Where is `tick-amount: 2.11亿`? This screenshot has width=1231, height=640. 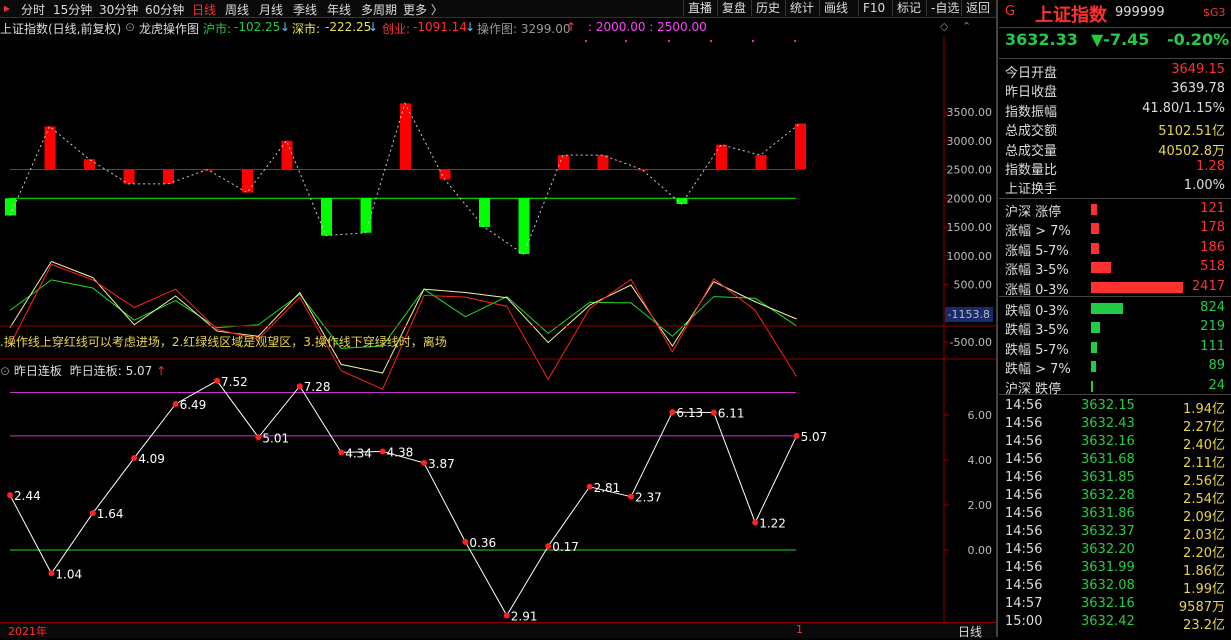 tick-amount: 2.11亿 is located at coordinates (1204, 463).